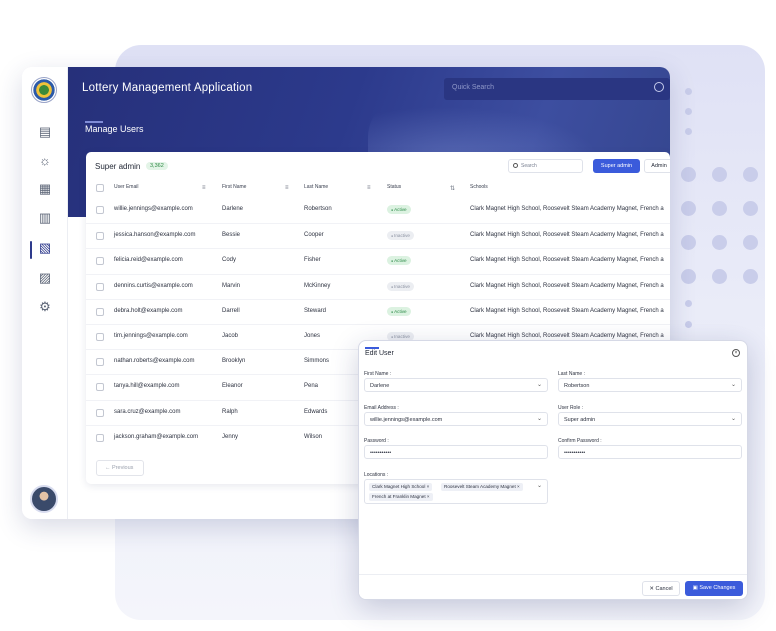  What do you see at coordinates (456, 385) in the screenshot?
I see `first-name-field: Darlene ⌄` at bounding box center [456, 385].